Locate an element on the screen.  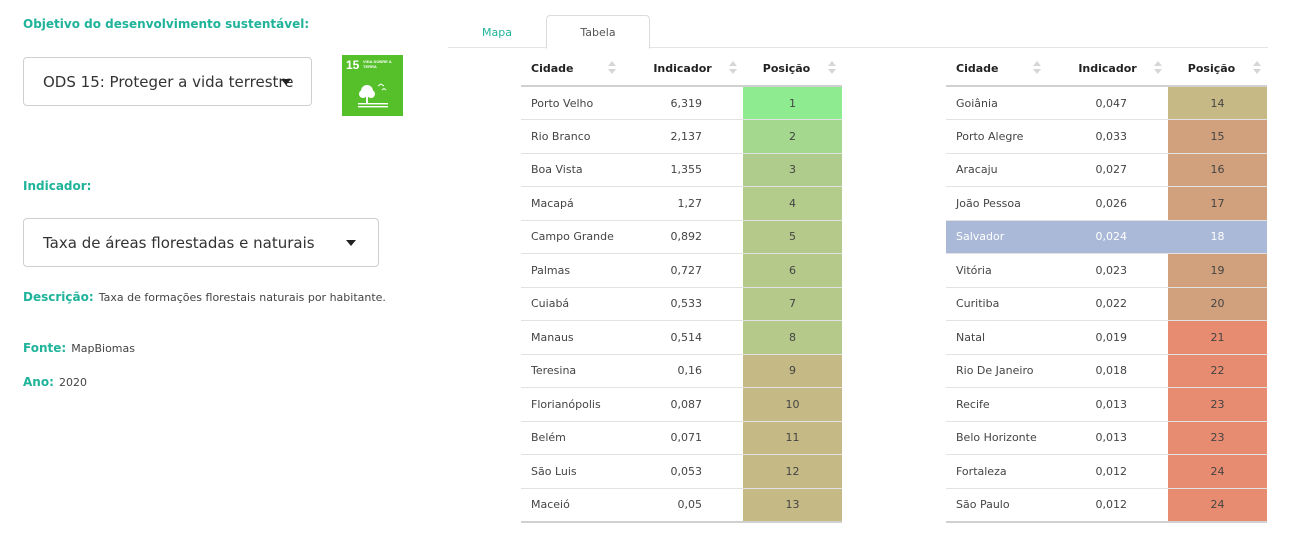
cell-posicao: 13 is located at coordinates (792, 505).